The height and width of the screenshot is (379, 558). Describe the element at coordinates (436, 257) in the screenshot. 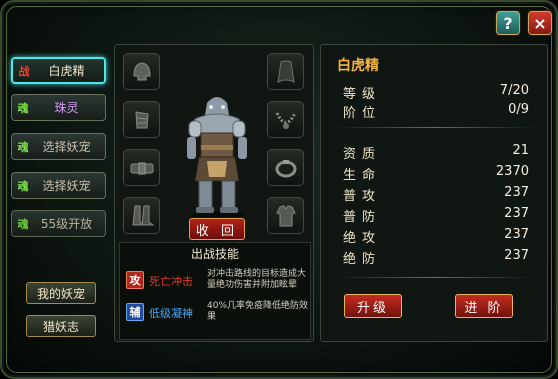

I see `stat-ultimate-defense: 绝防 237` at that location.